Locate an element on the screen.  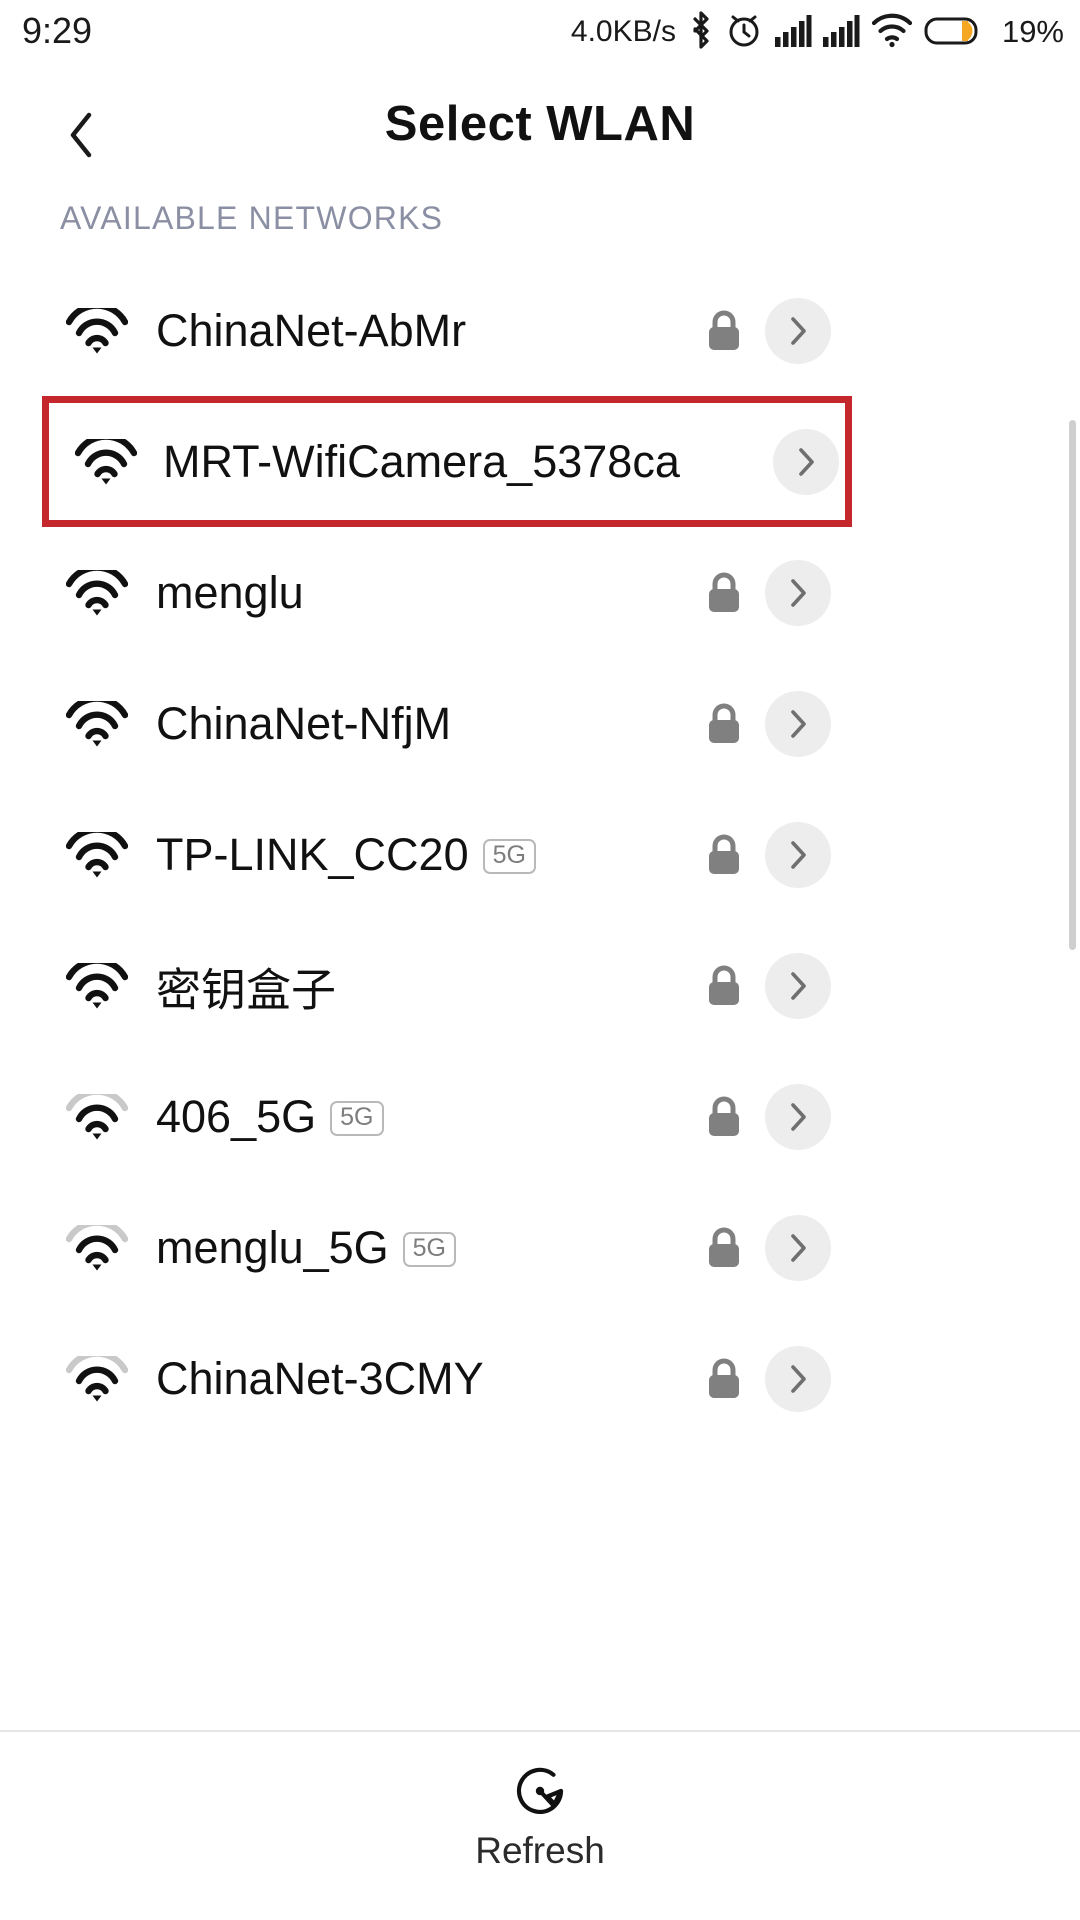
ssid-text: ChinaNet-3CMY is located at coordinates (320, 1378).